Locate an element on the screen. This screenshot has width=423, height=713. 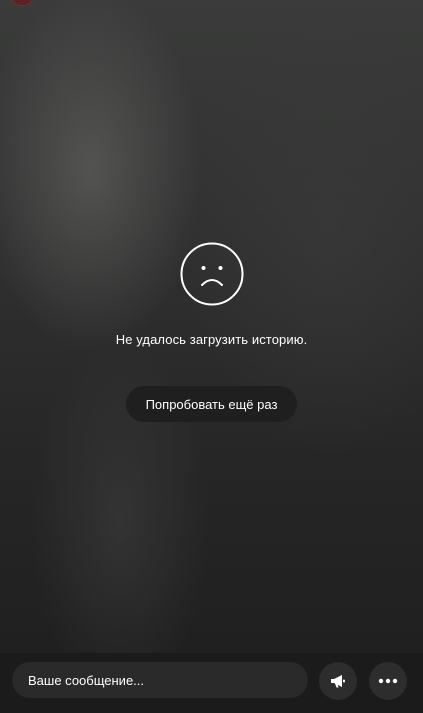
retry-button: Попробовать ещё раз is located at coordinates (211, 404).